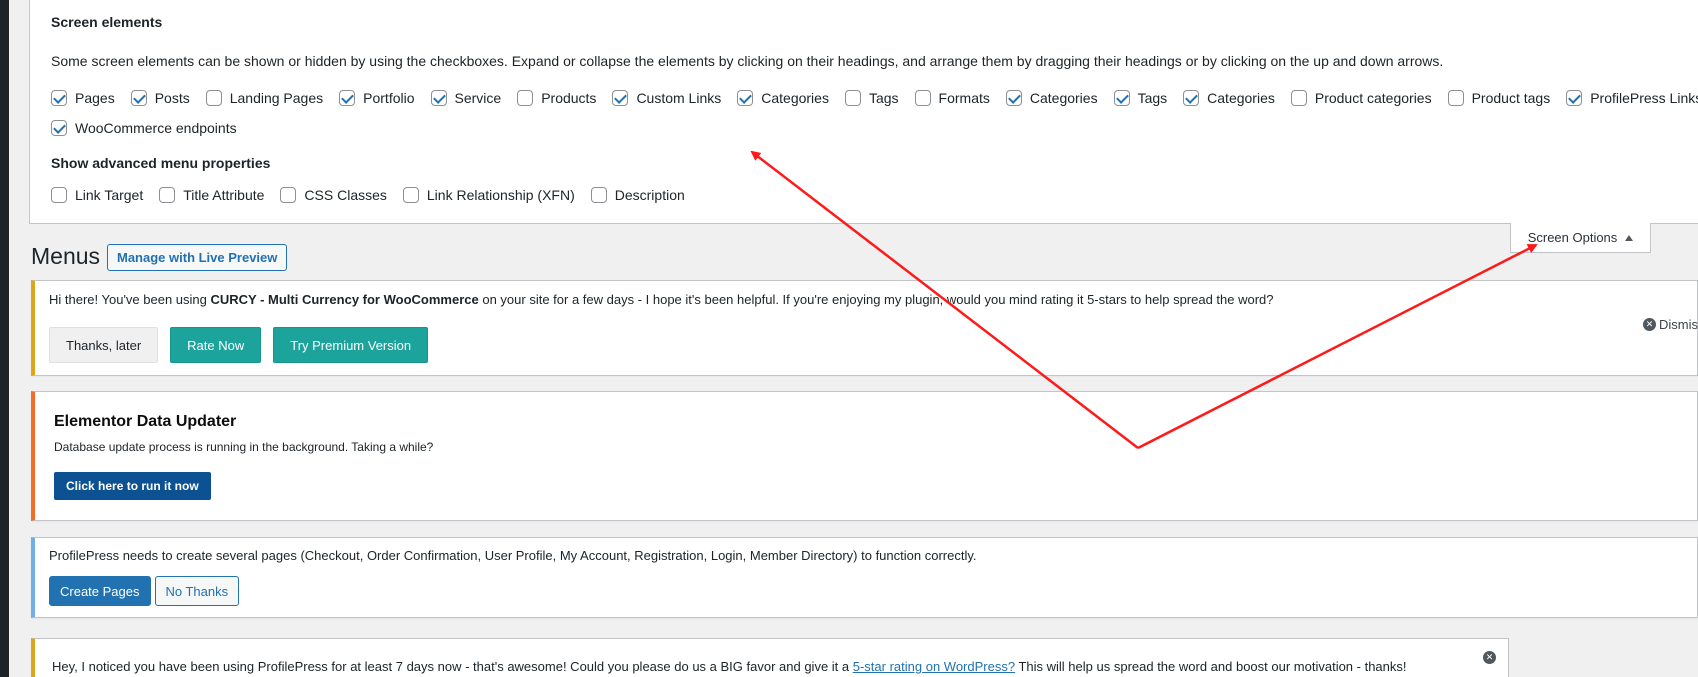 The height and width of the screenshot is (677, 1698). Describe the element at coordinates (1361, 98) in the screenshot. I see `checkbox-product-categories: Product categories` at that location.